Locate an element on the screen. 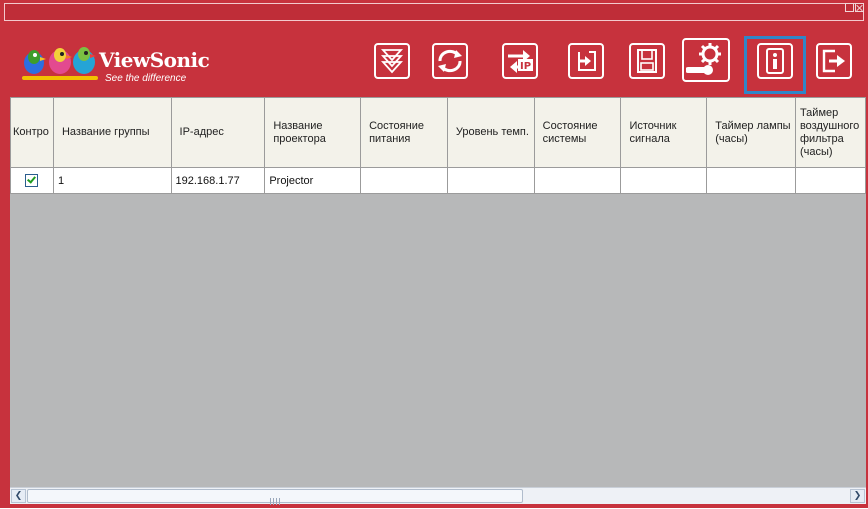  scroll-left-icon: ❮ is located at coordinates (18, 496).